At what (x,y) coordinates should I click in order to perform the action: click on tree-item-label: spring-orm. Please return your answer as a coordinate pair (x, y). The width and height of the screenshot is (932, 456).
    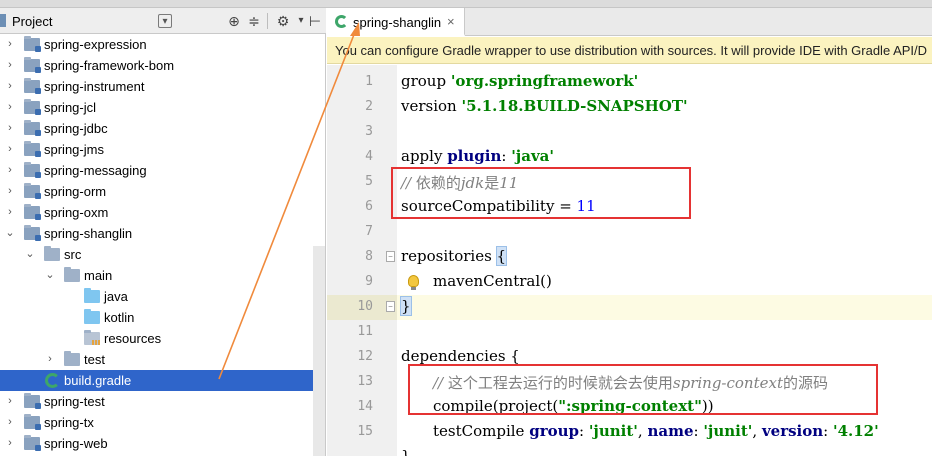
    Looking at the image, I should click on (75, 191).